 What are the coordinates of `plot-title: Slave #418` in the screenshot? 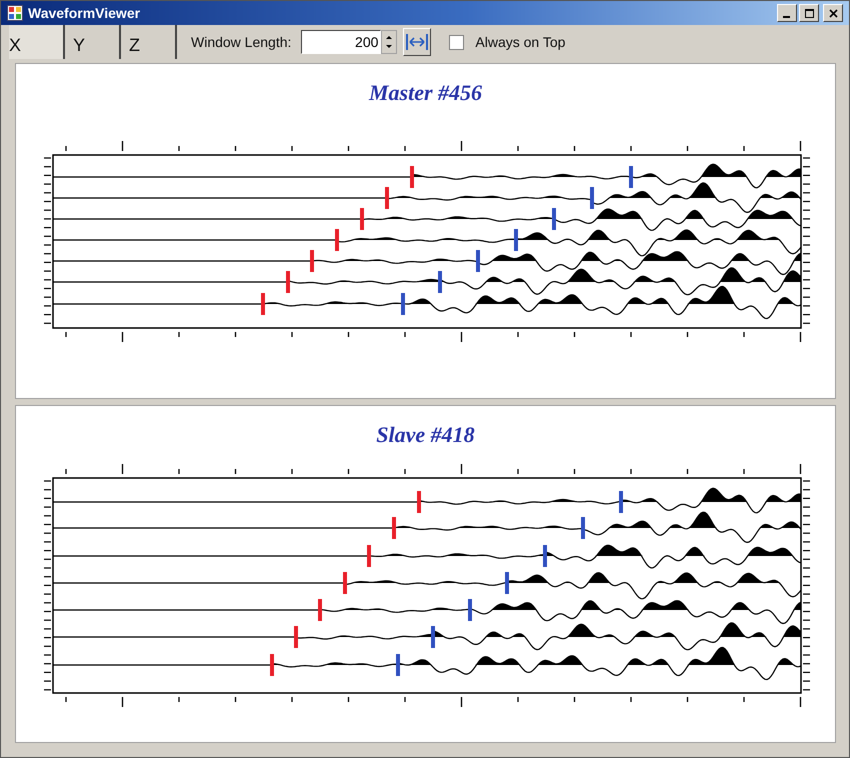 It's located at (425, 435).